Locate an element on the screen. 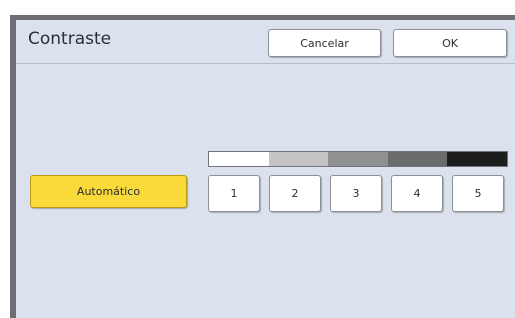  contrast-level-1-button: 1 is located at coordinates (234, 193).